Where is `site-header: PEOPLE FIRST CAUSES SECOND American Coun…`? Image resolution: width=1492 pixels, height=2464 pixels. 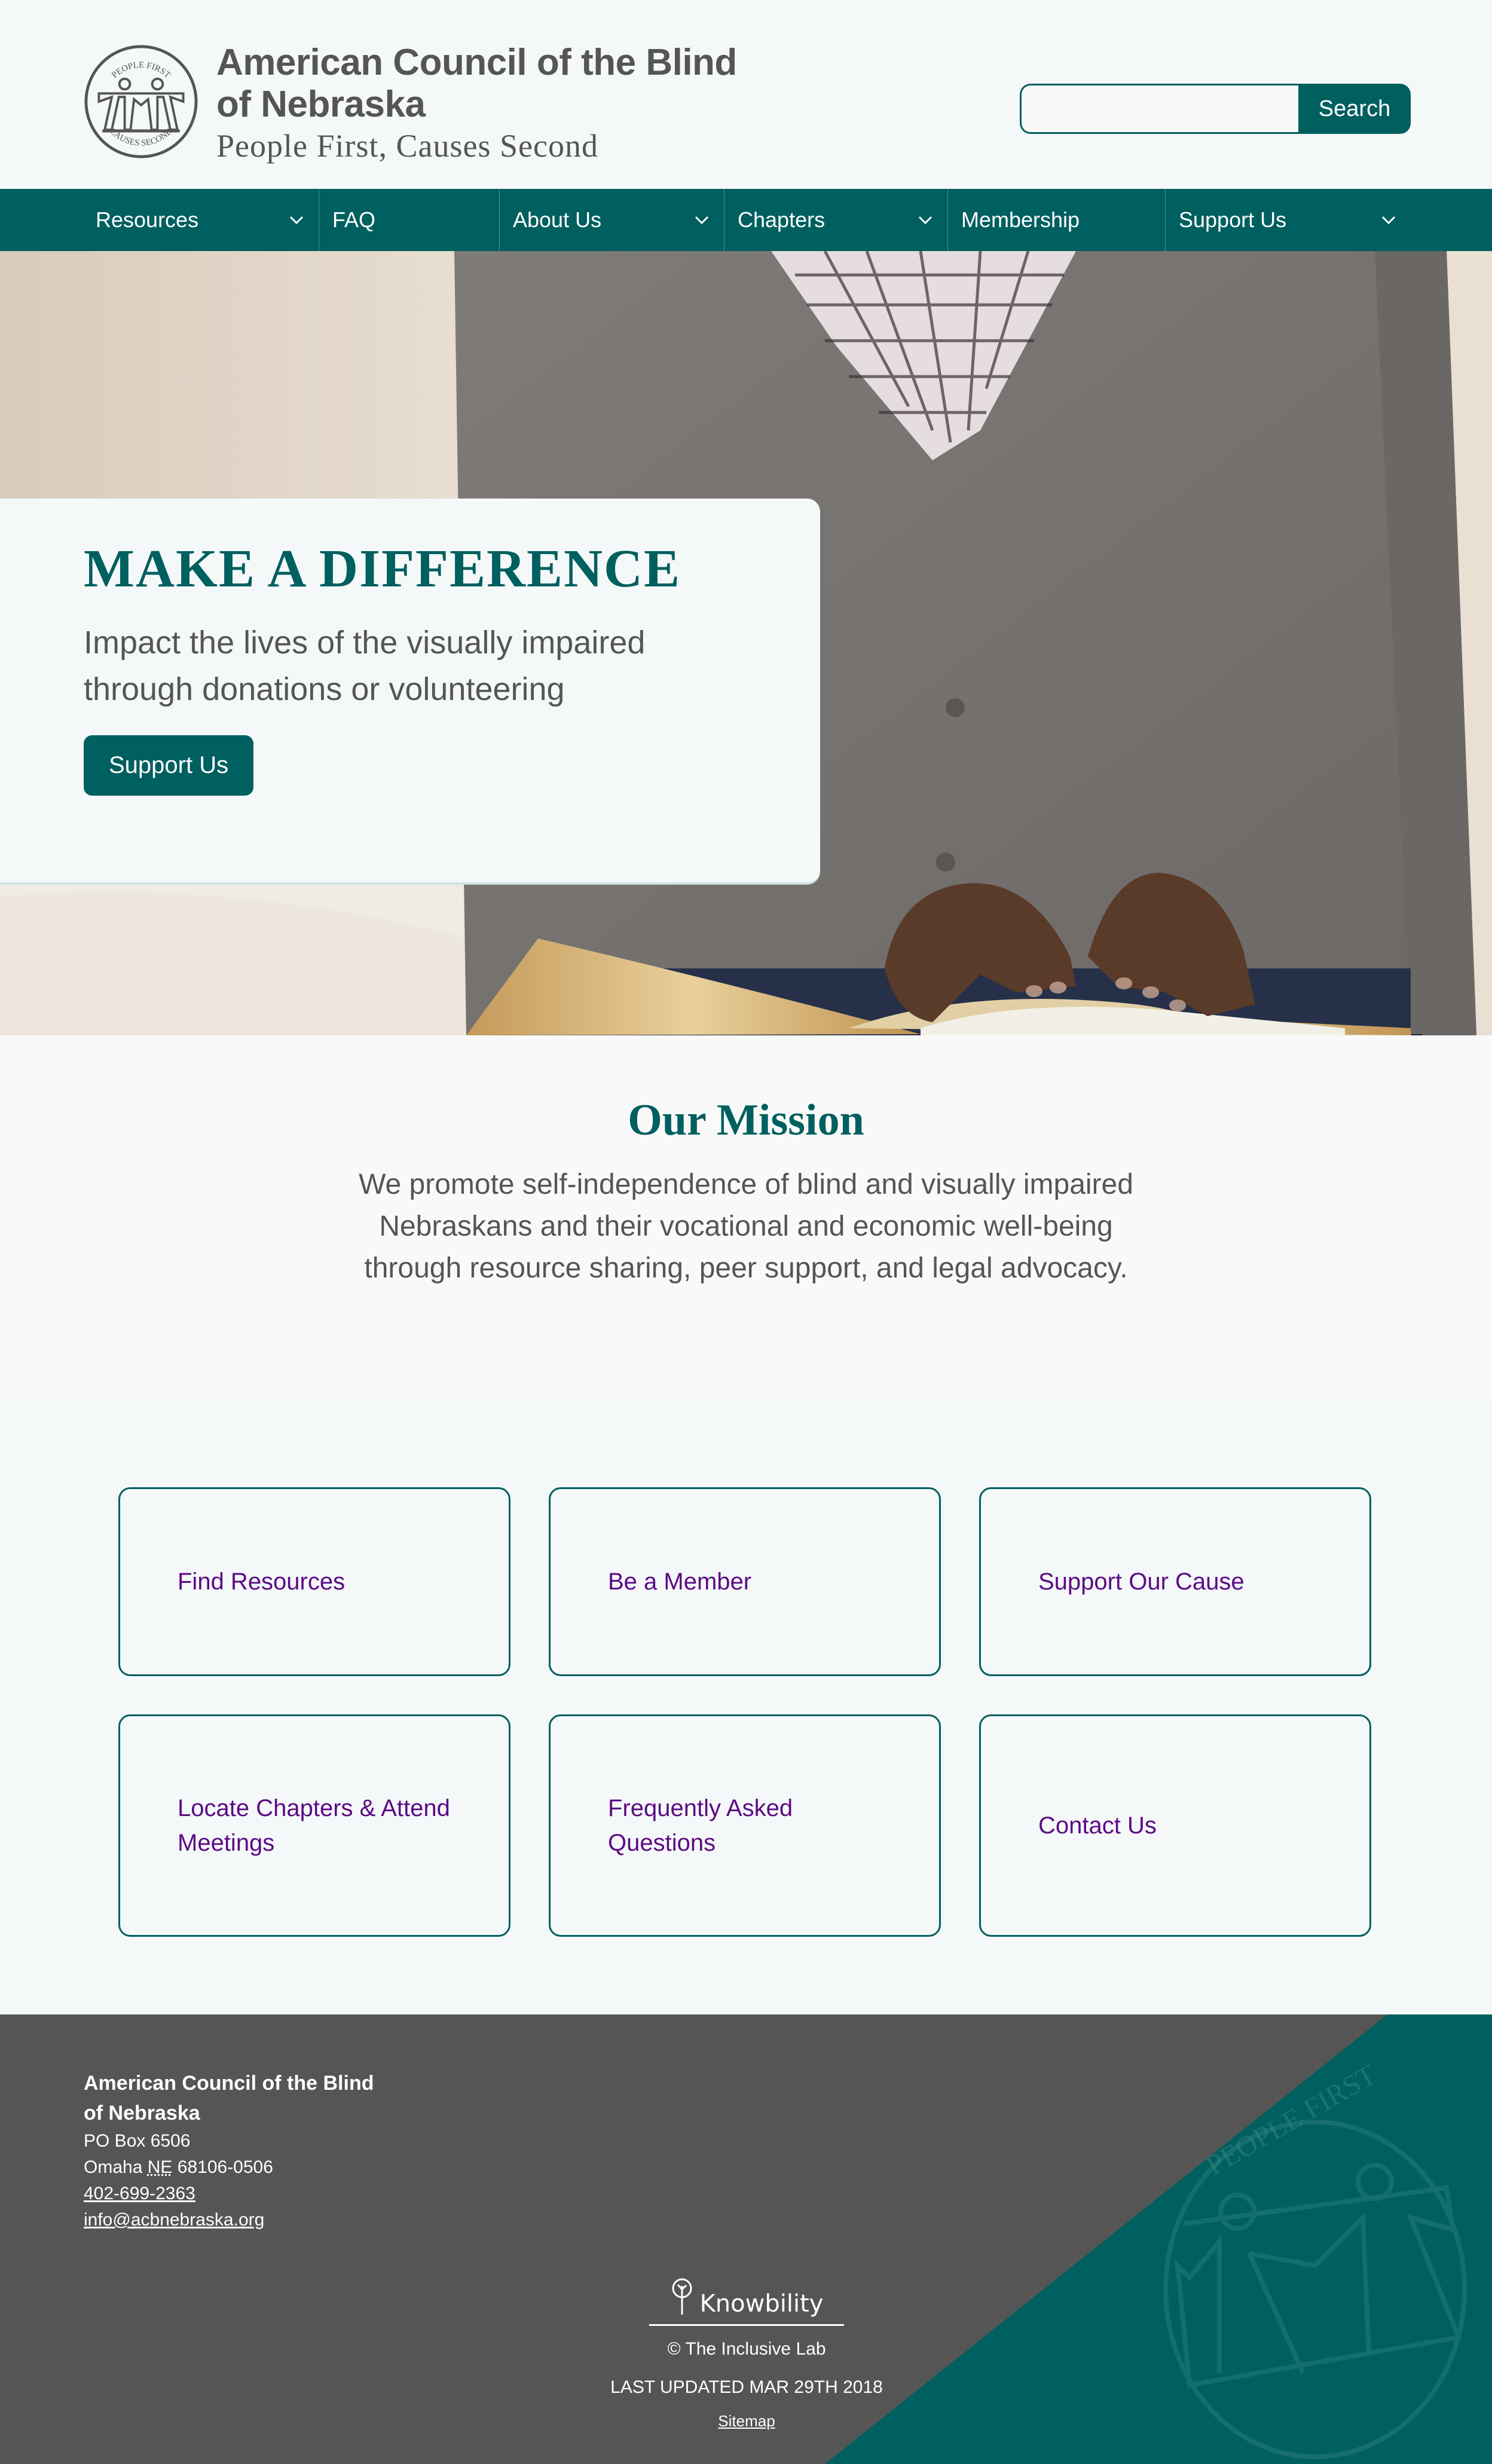
site-header: PEOPLE FIRST CAUSES SECOND American Coun… is located at coordinates (746, 94).